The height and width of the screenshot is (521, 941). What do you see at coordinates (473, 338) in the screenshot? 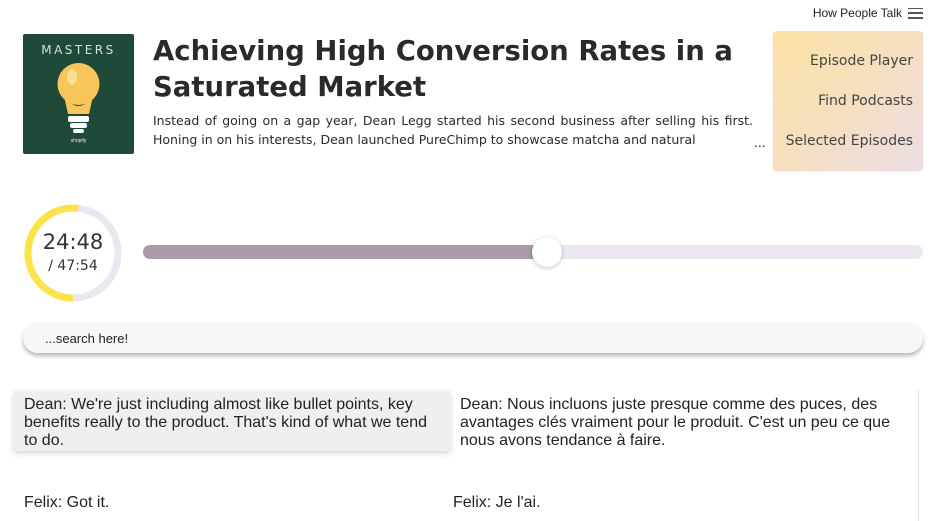
I see `search-input` at bounding box center [473, 338].